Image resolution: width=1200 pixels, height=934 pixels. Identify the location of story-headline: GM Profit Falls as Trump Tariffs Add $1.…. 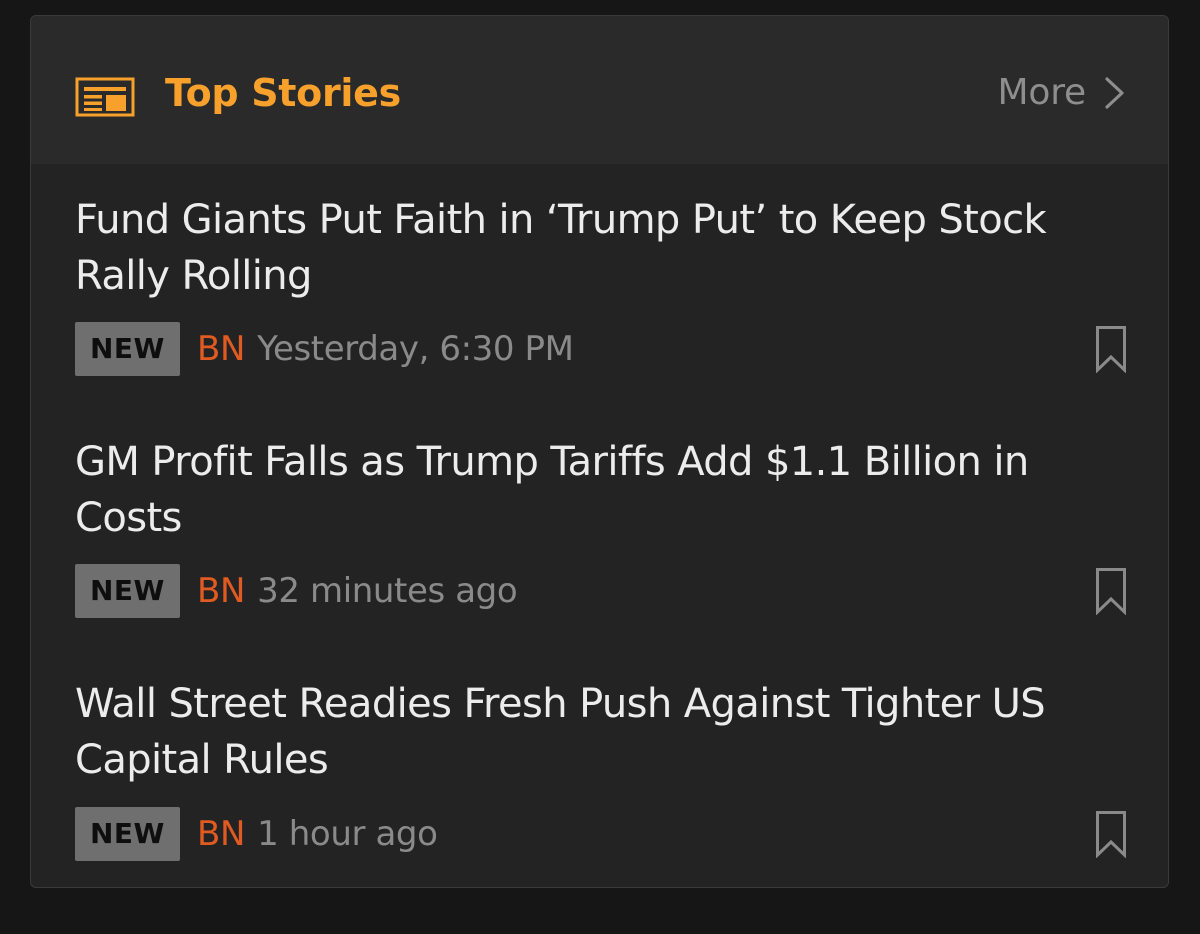
(601, 490).